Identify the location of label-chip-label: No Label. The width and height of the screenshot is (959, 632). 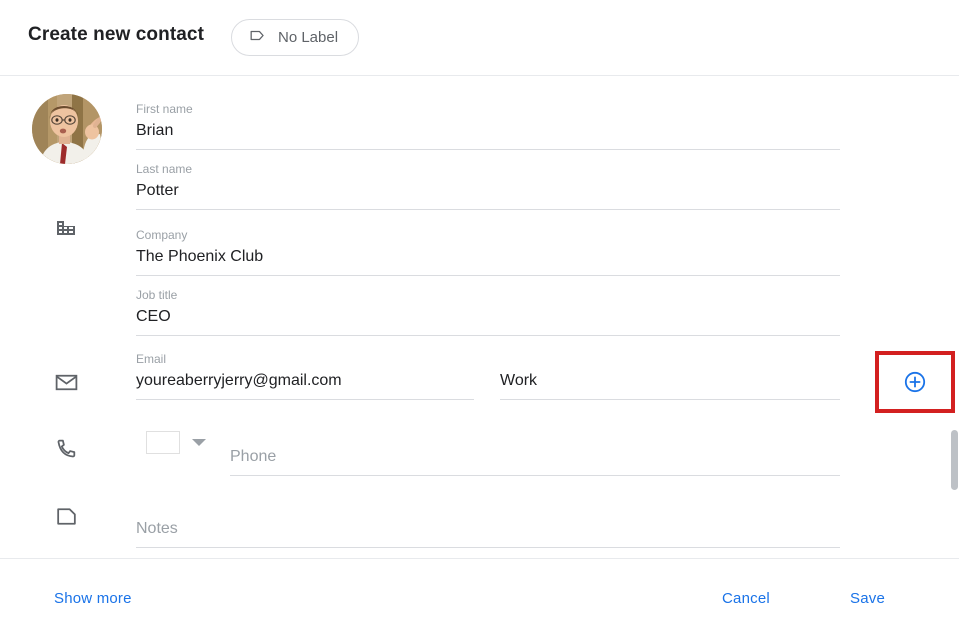
(308, 37).